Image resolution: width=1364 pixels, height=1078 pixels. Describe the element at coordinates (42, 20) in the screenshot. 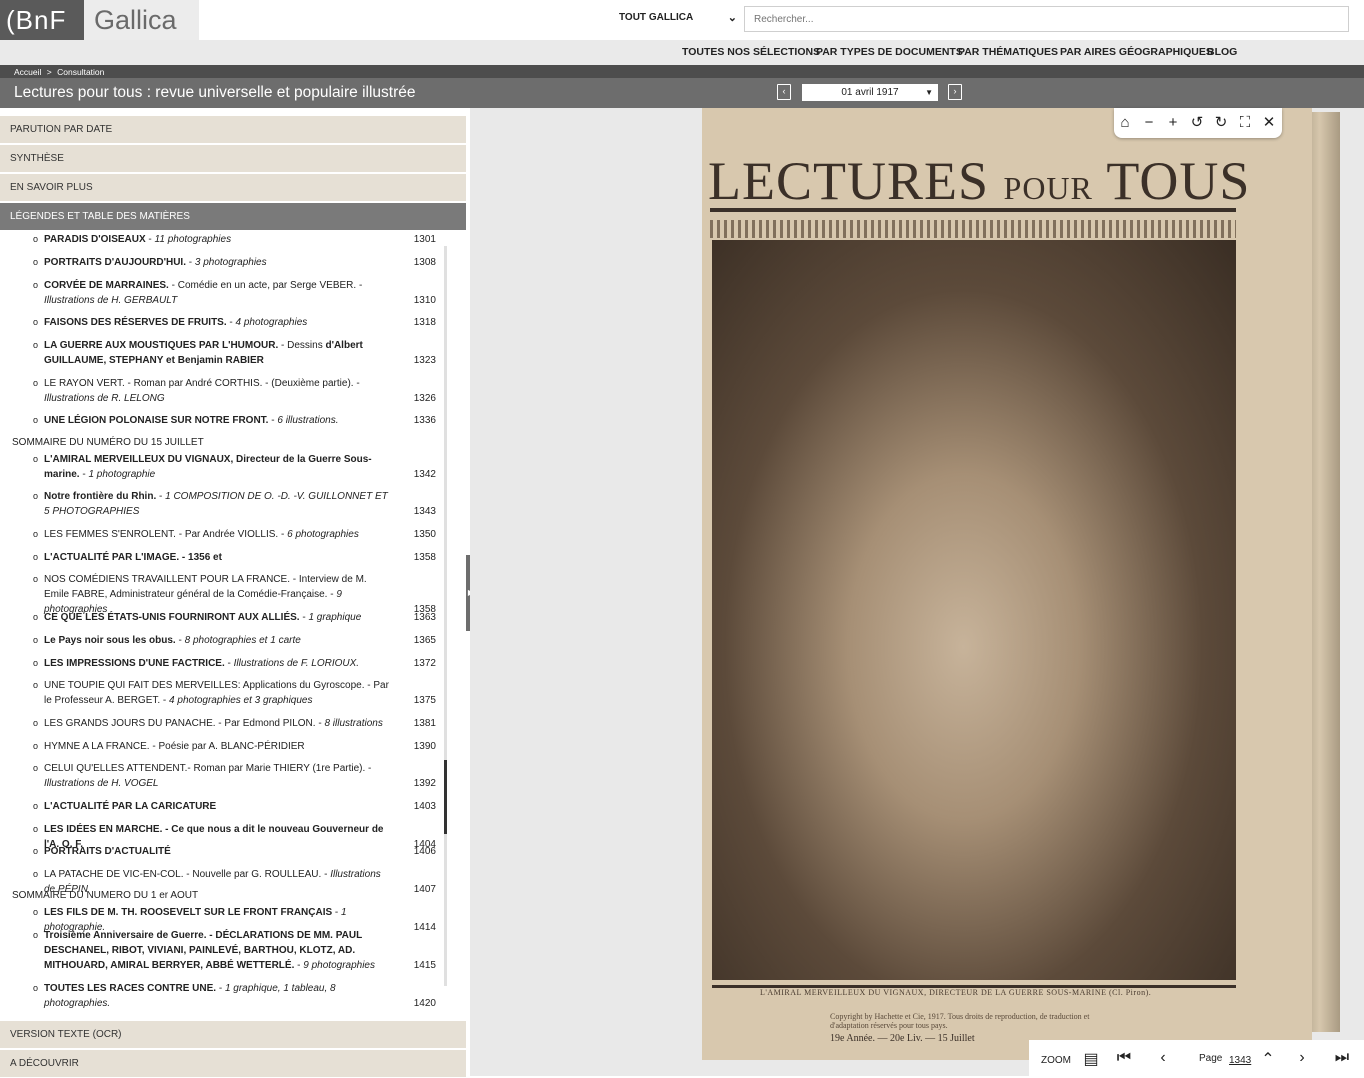

I see `bnf-logo: (BnF` at that location.